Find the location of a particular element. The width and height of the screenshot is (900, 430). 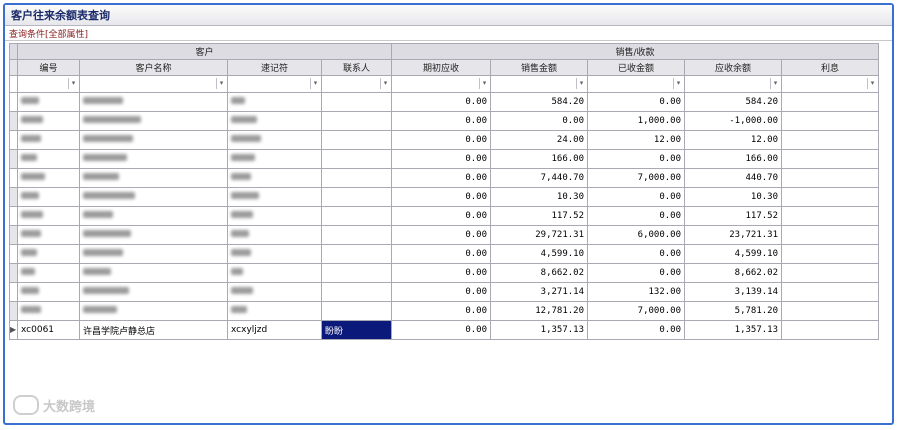

col-contact: 联系人 is located at coordinates (356, 67).